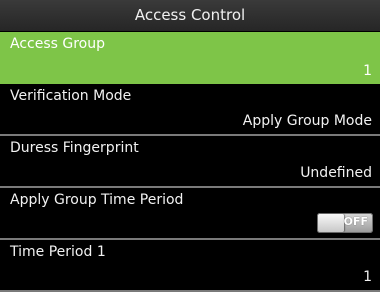  Describe the element at coordinates (57, 44) in the screenshot. I see `menu-item-label: Access Group` at that location.